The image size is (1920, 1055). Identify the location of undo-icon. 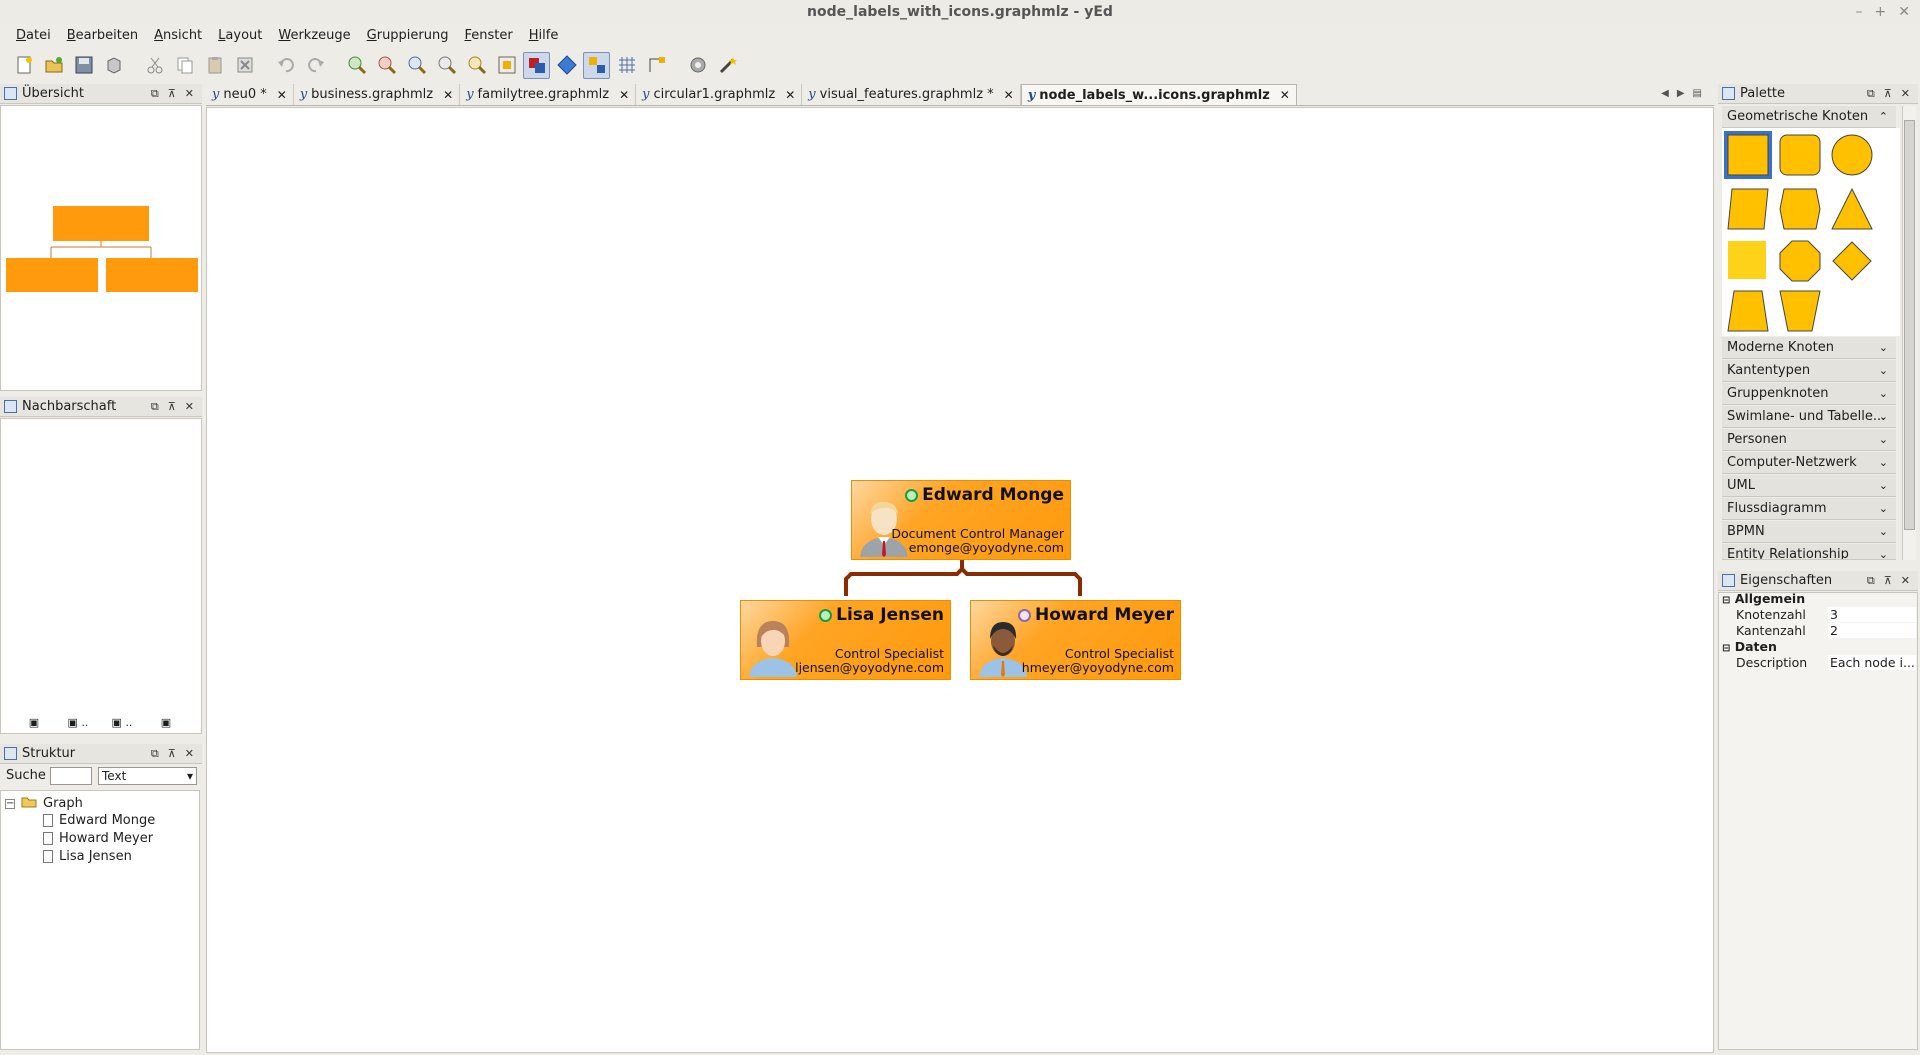
(285, 65).